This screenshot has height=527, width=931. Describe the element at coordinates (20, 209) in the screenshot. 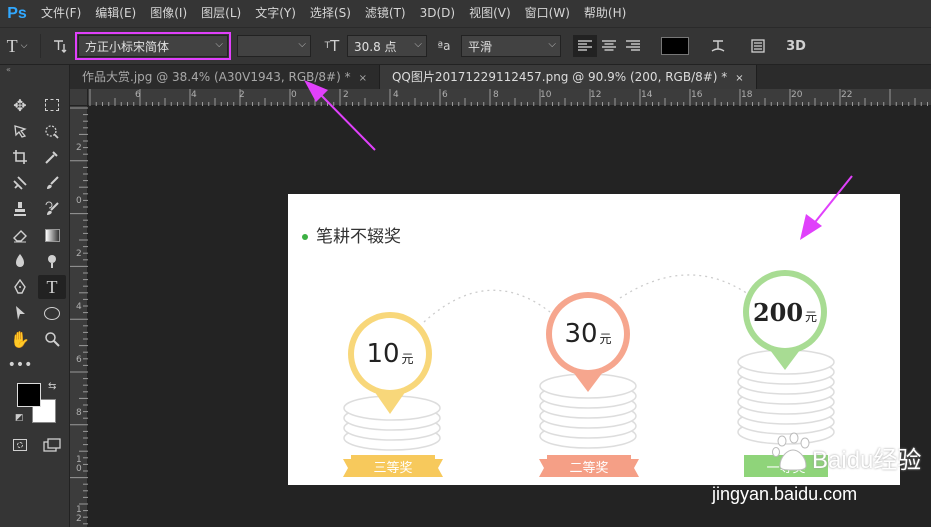

I see `clone-stamp-tool-icon` at that location.